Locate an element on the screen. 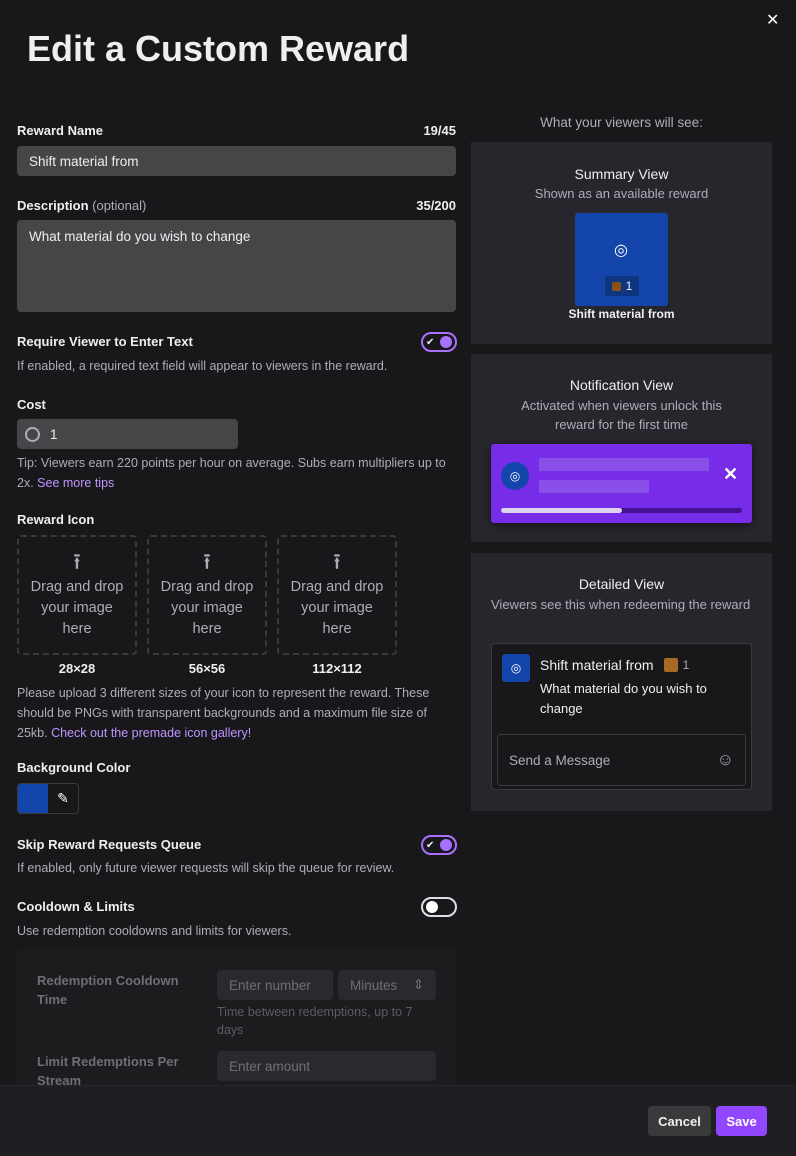 The height and width of the screenshot is (1156, 796). cancel-button: Cancel is located at coordinates (679, 1121).